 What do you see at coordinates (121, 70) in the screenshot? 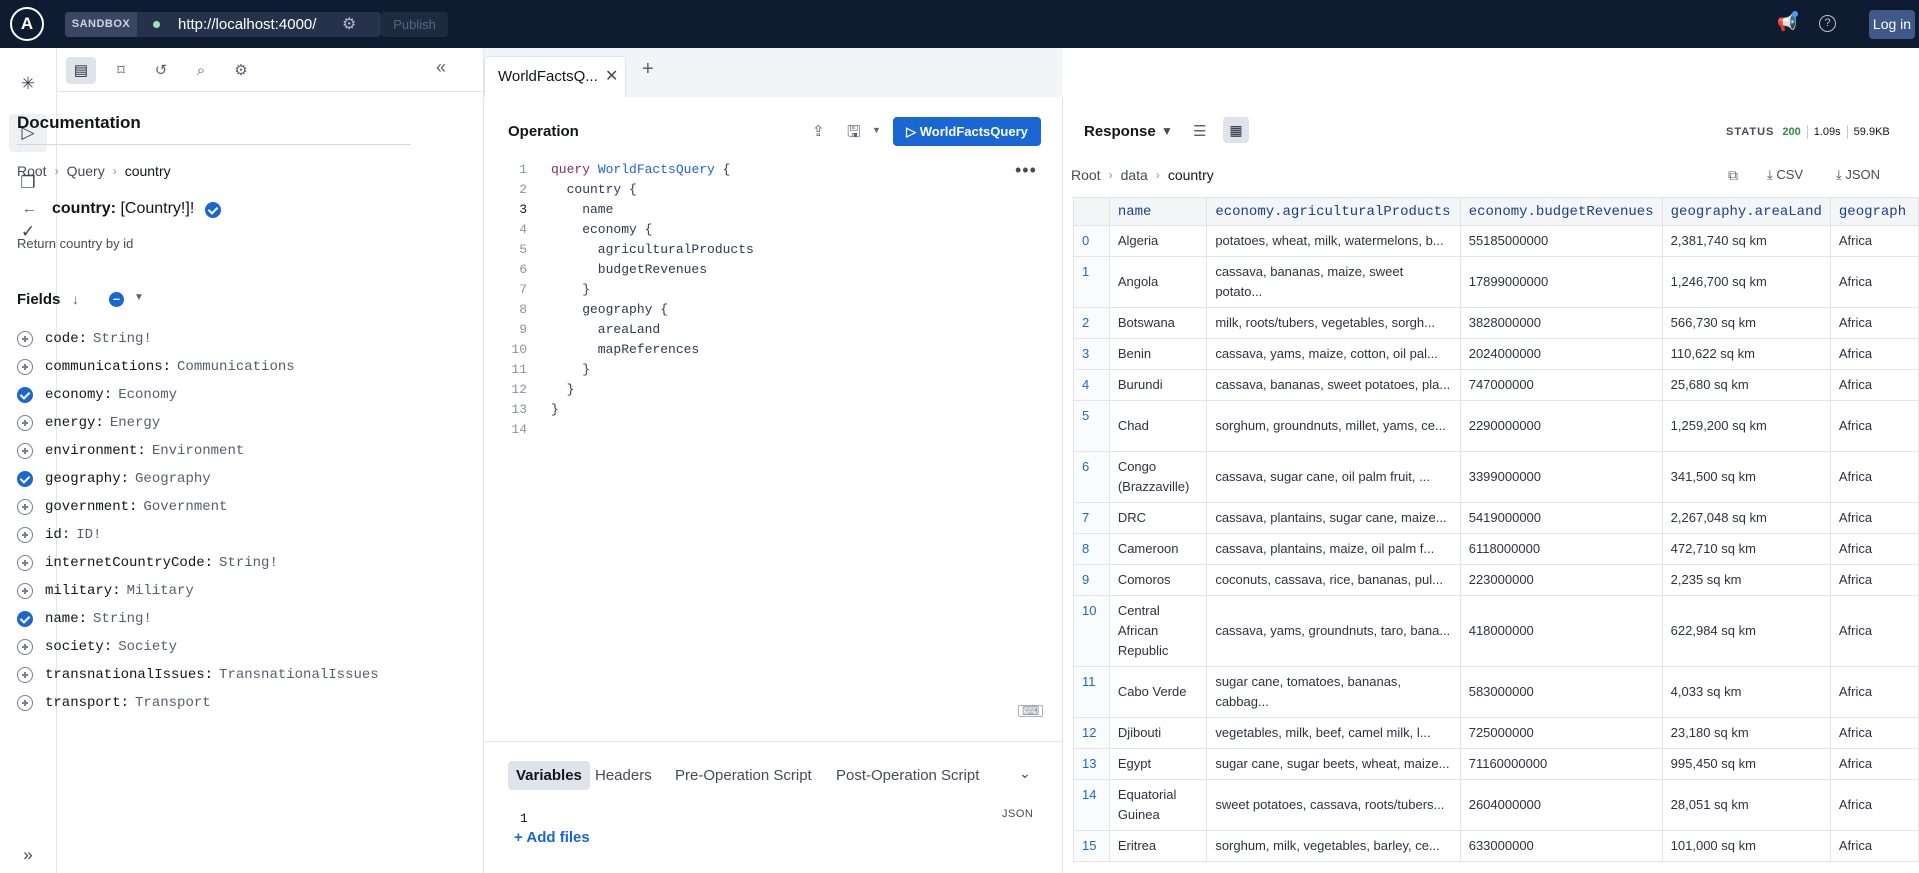
I see `collections-bookmark-icon: ⌑` at bounding box center [121, 70].